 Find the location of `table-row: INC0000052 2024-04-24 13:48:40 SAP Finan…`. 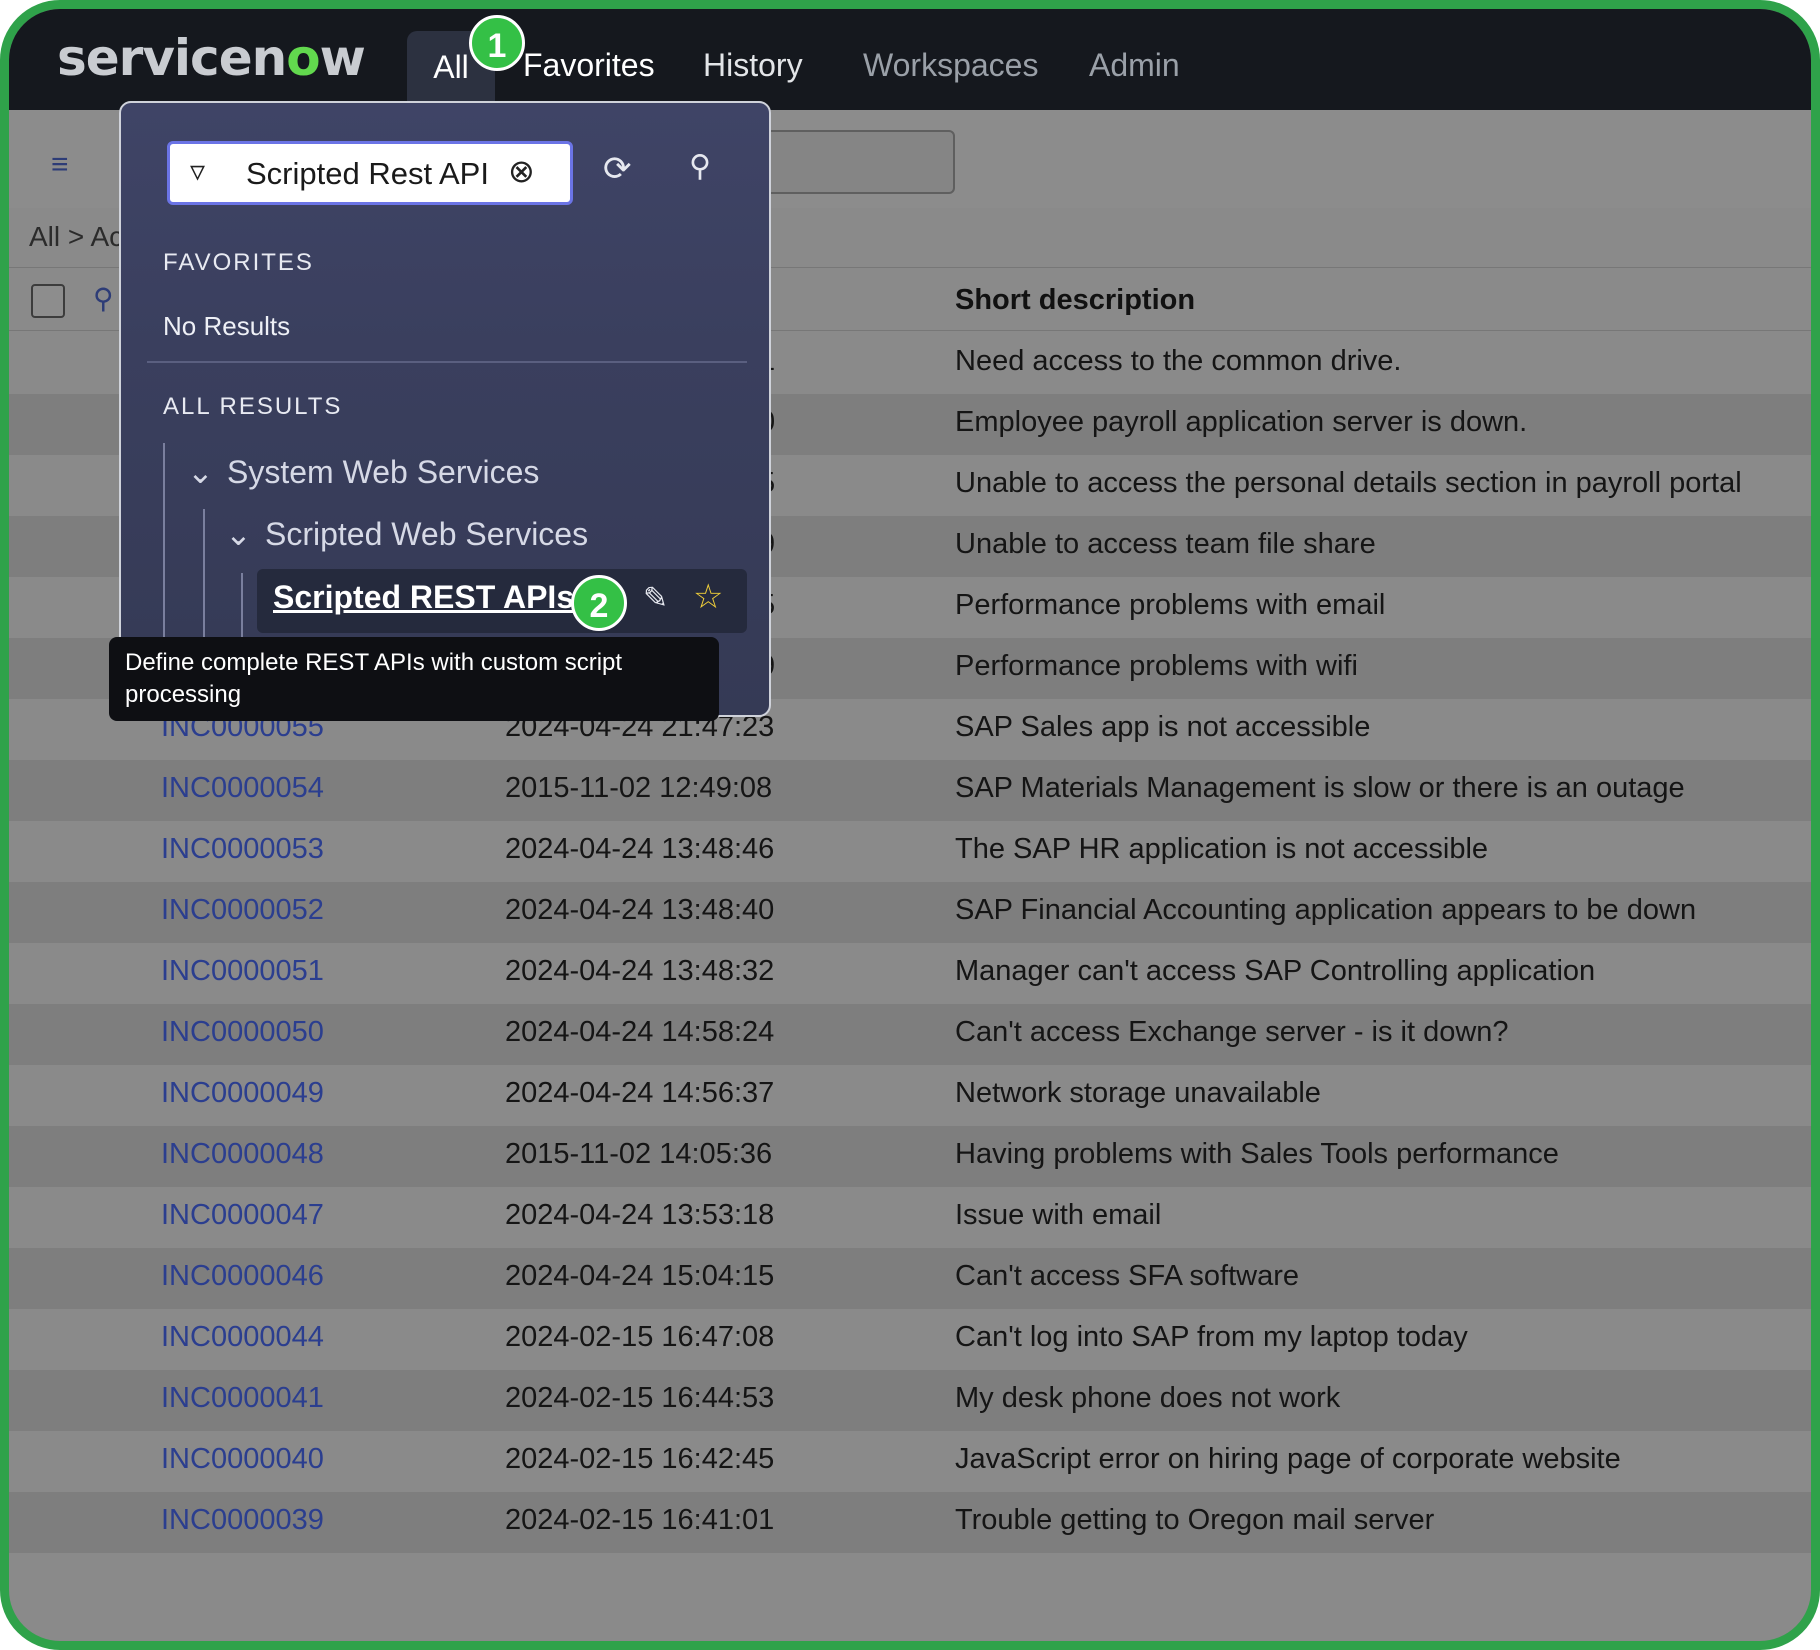

table-row: INC0000052 2024-04-24 13:48:40 SAP Finan… is located at coordinates (910, 912).